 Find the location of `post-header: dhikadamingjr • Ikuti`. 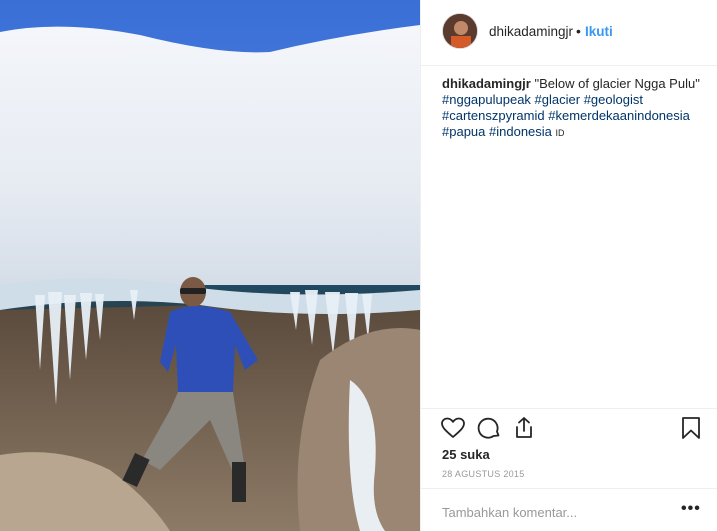

post-header: dhikadamingjr • Ikuti is located at coordinates (569, 33).